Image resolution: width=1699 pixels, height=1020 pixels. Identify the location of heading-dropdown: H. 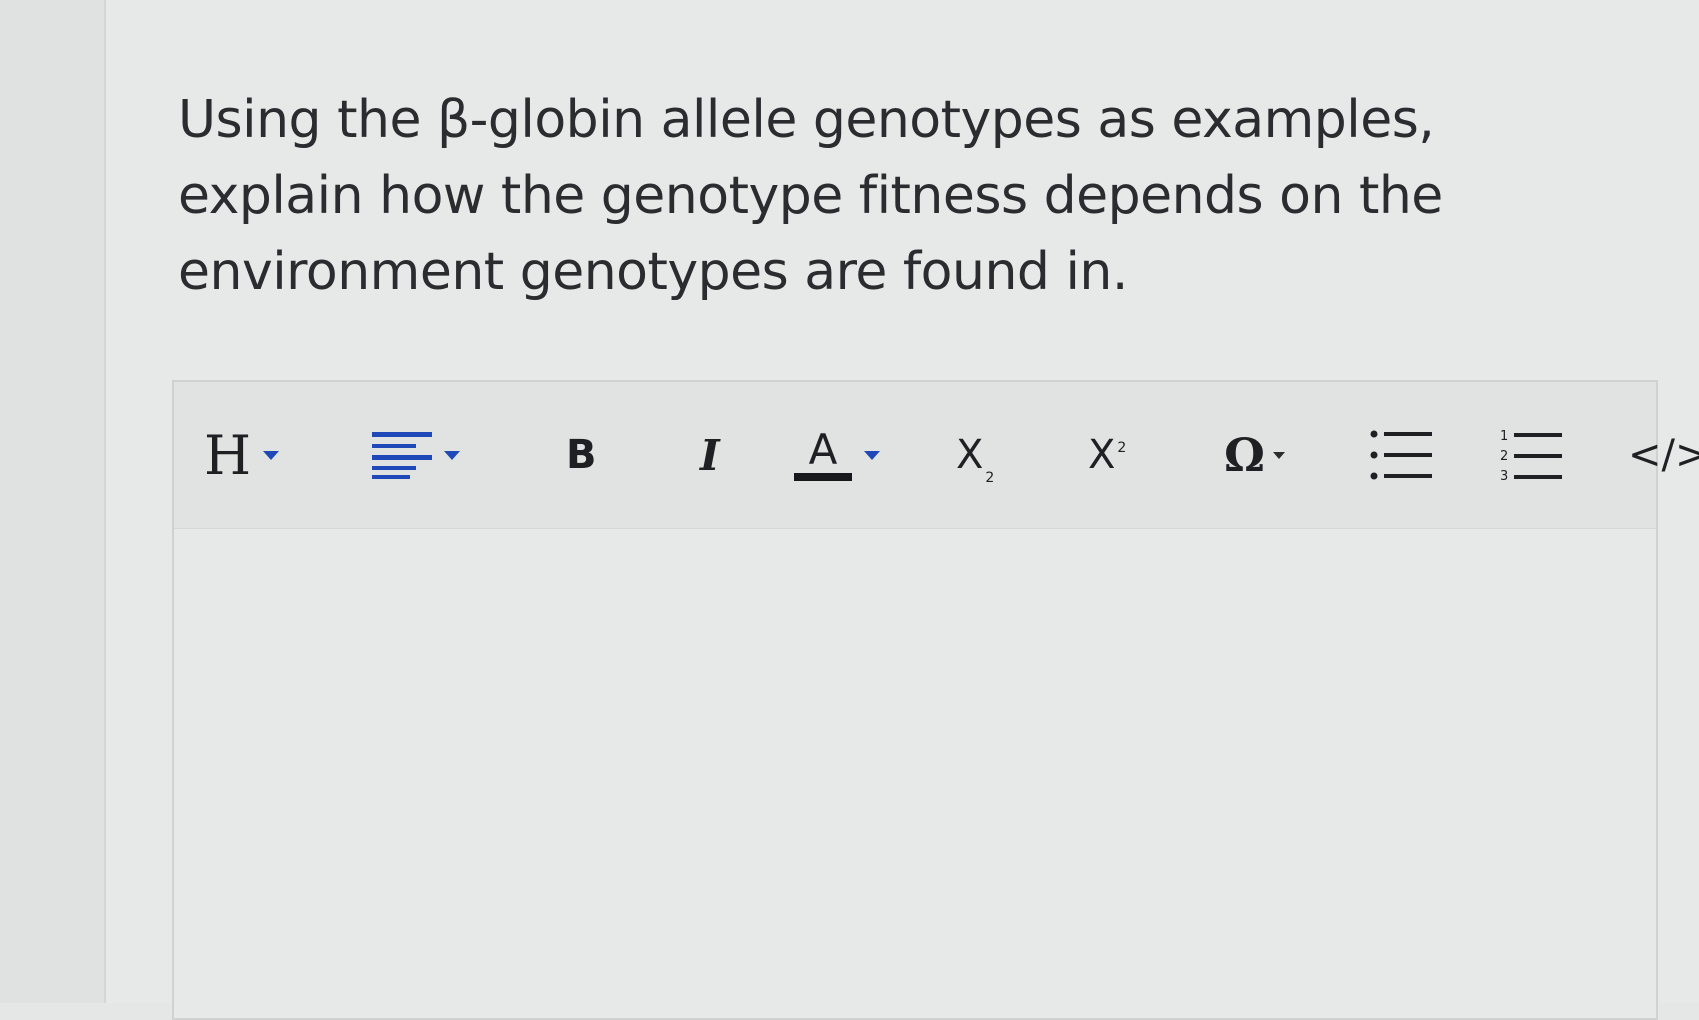
(242, 455).